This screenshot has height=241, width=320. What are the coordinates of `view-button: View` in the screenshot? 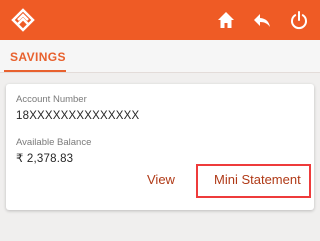 It's located at (161, 179).